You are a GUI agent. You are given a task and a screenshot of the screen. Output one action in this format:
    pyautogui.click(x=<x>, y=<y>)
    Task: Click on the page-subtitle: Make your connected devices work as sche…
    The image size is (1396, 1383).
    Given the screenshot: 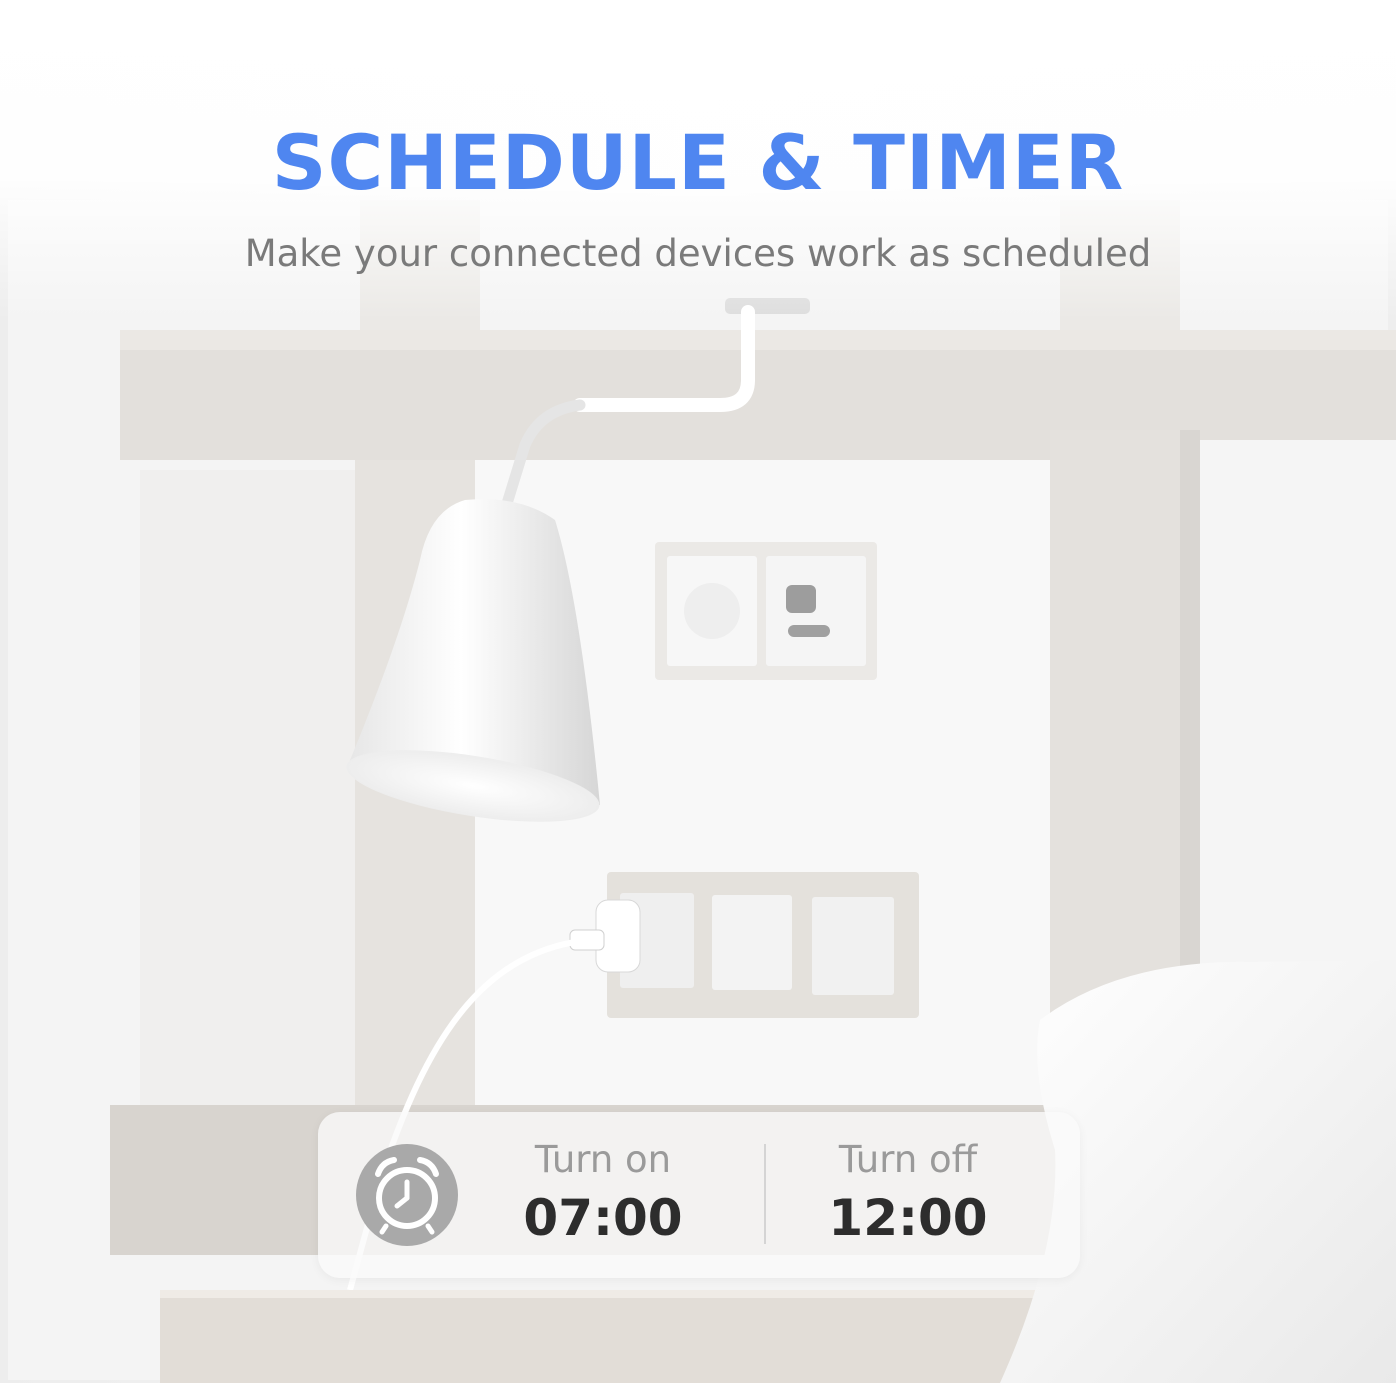 What is the action you would take?
    pyautogui.click(x=698, y=253)
    